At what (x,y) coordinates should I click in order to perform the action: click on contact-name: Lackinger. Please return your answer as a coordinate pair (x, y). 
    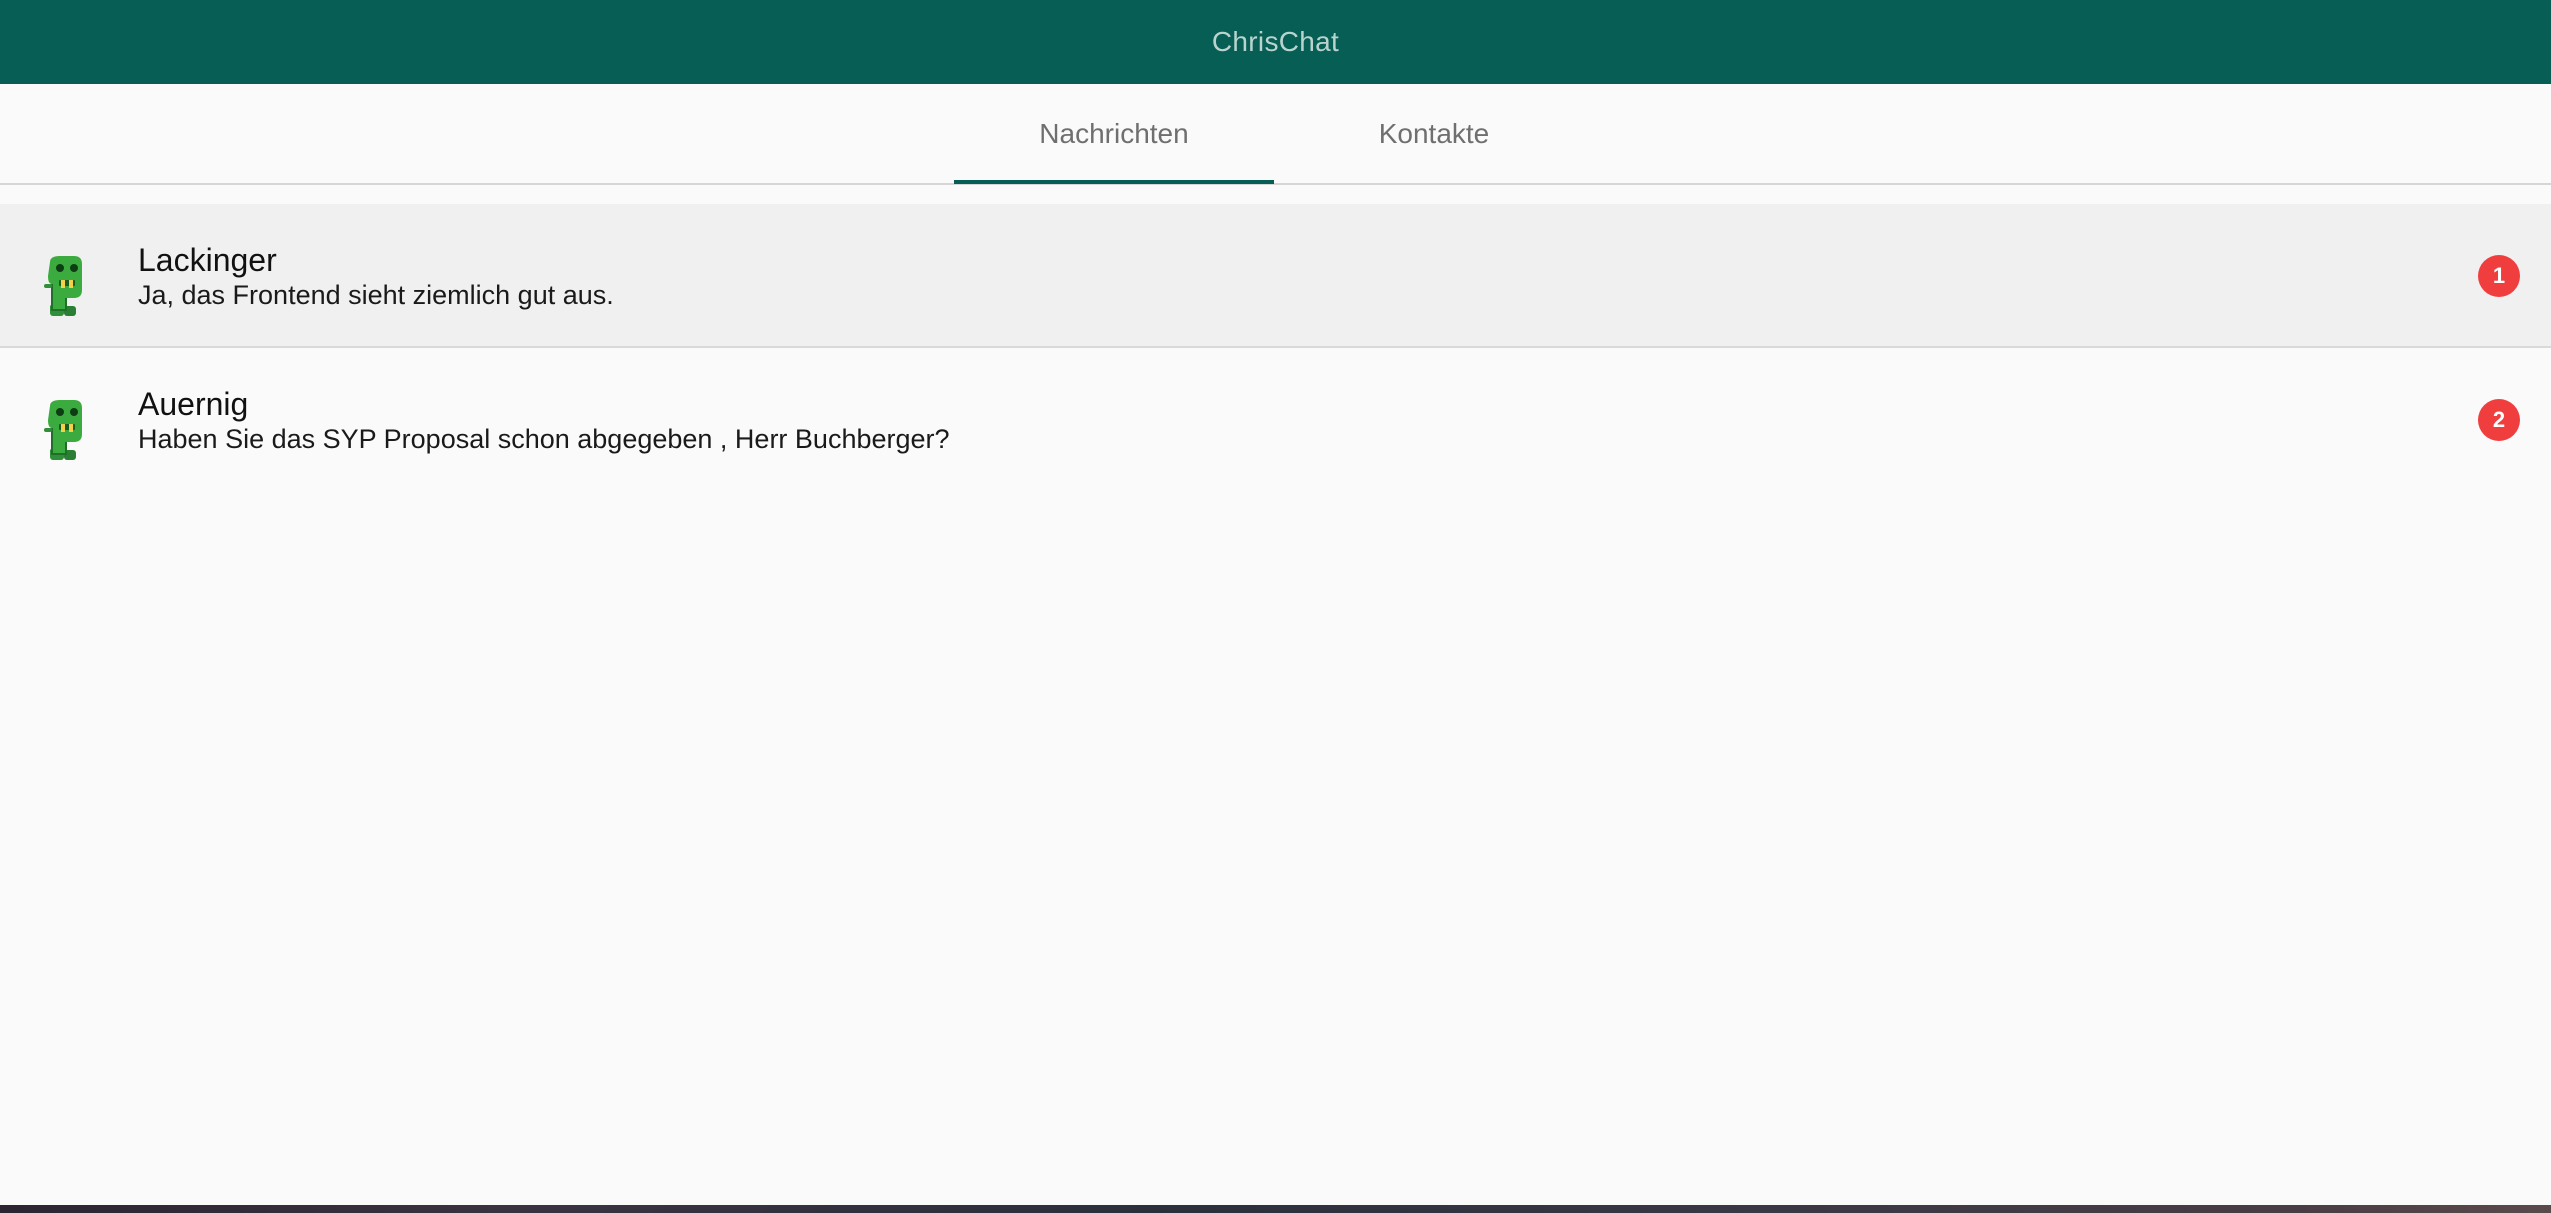
    Looking at the image, I should click on (207, 260).